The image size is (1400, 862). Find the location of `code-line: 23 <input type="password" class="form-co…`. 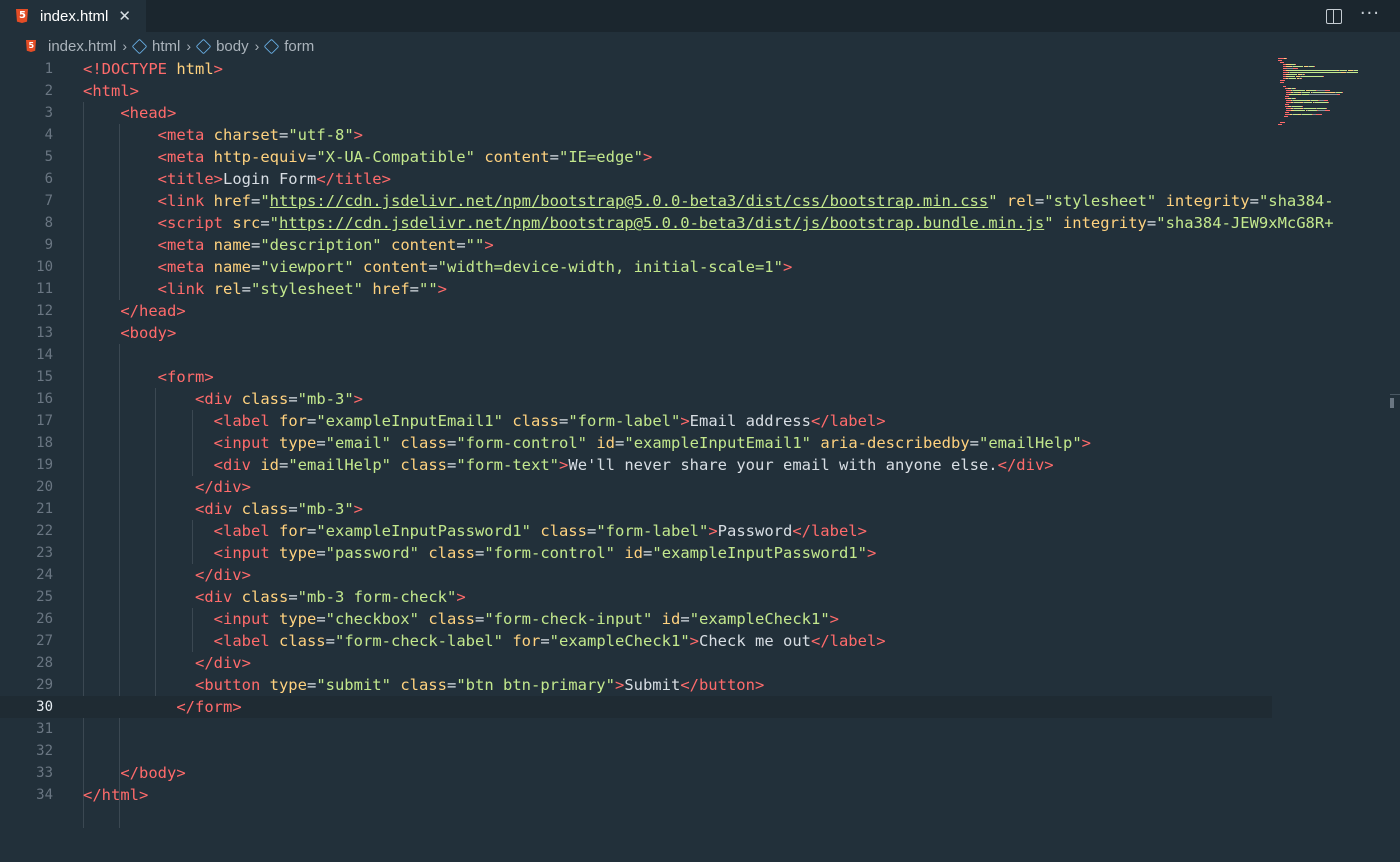

code-line: 23 <input type="password" class="form-co… is located at coordinates (636, 553).